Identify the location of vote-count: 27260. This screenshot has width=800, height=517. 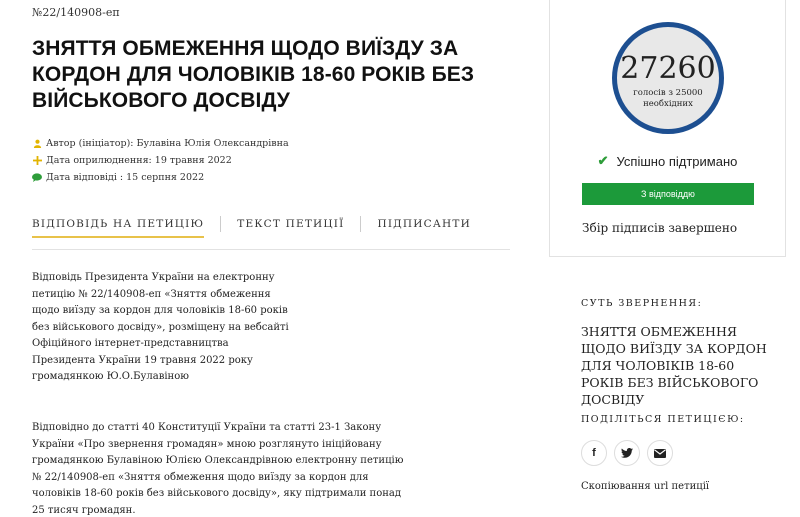
(668, 68).